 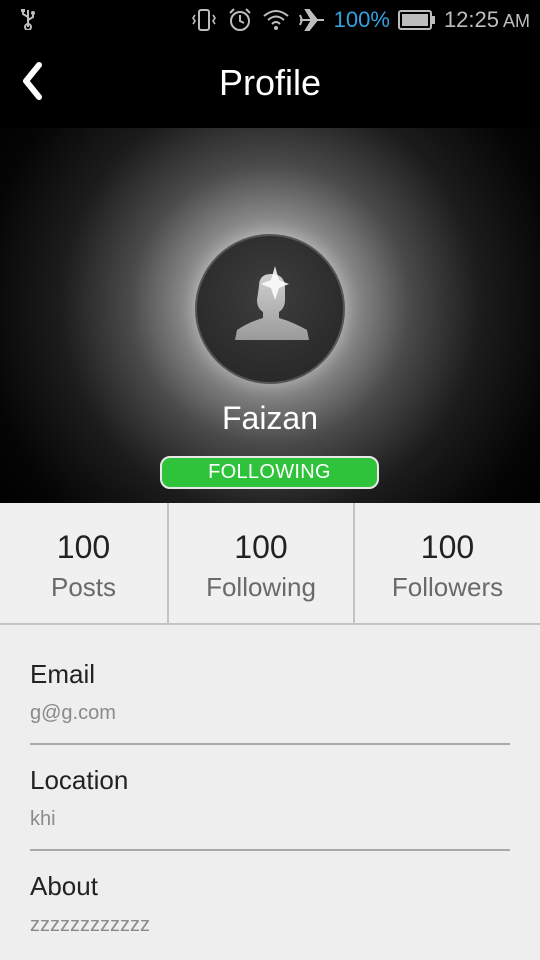 I want to click on field-label: Location, so click(x=79, y=780).